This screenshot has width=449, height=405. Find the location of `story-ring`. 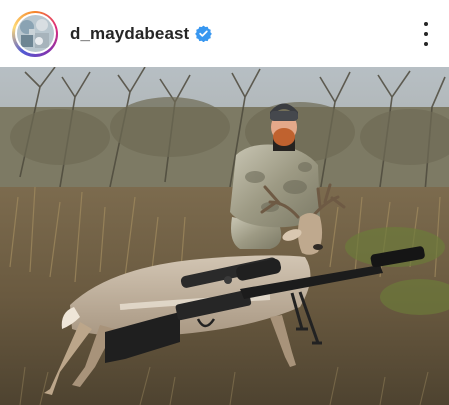

story-ring is located at coordinates (35, 33).